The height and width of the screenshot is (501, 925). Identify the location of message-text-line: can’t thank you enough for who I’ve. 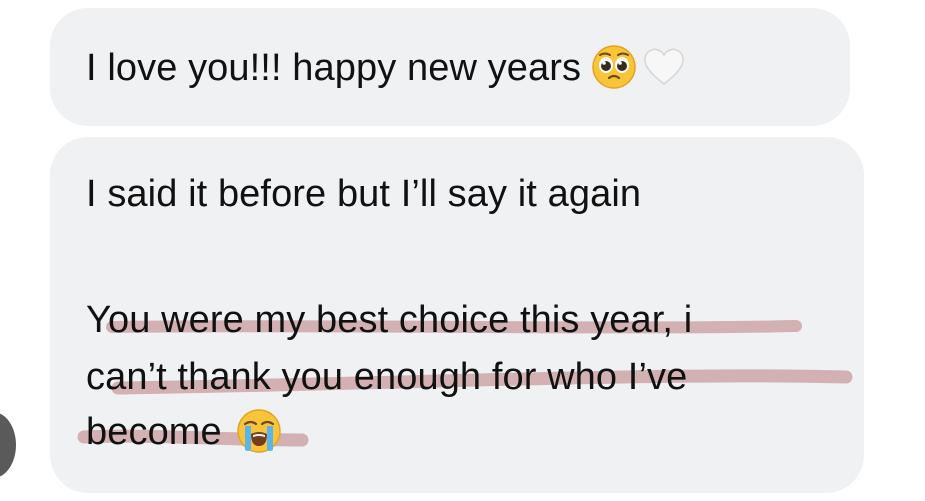
(387, 377).